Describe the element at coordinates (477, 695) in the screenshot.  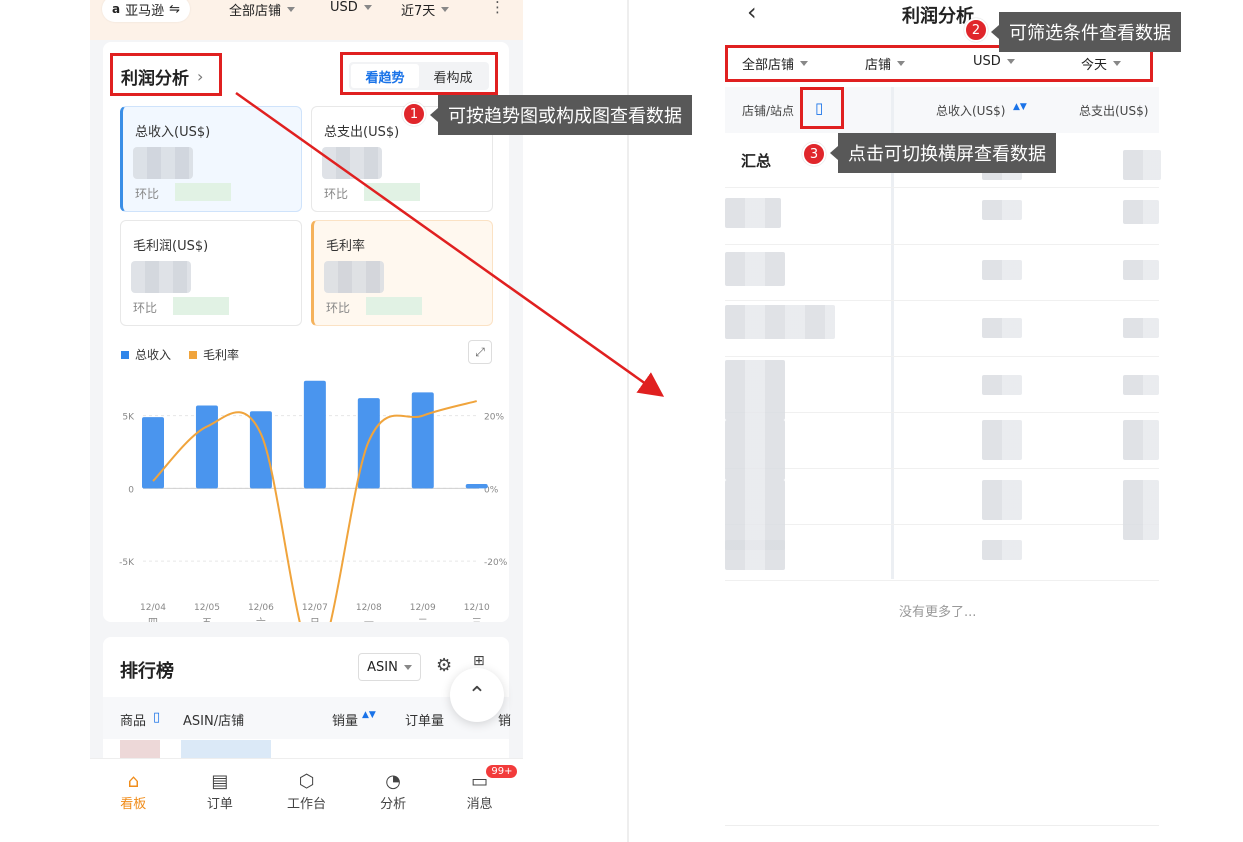
I see `back-to-top-button: ⌃` at that location.